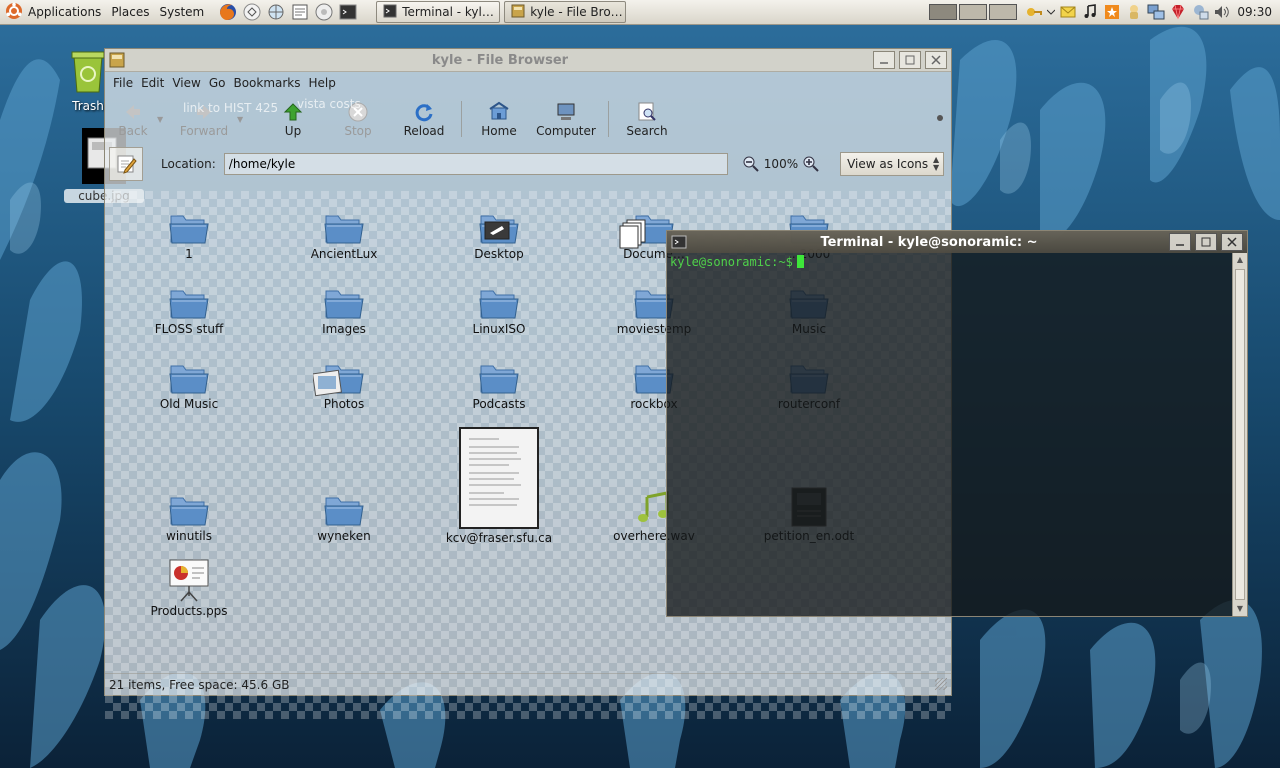  Describe the element at coordinates (781, 164) in the screenshot. I see `zoom-level: 100%` at that location.